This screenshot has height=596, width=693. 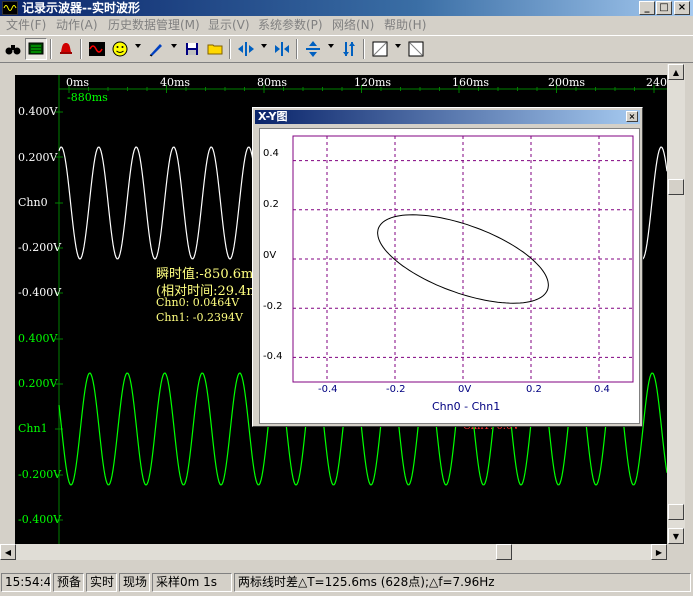 I want to click on alarm-bell-icon, so click(x=66, y=49).